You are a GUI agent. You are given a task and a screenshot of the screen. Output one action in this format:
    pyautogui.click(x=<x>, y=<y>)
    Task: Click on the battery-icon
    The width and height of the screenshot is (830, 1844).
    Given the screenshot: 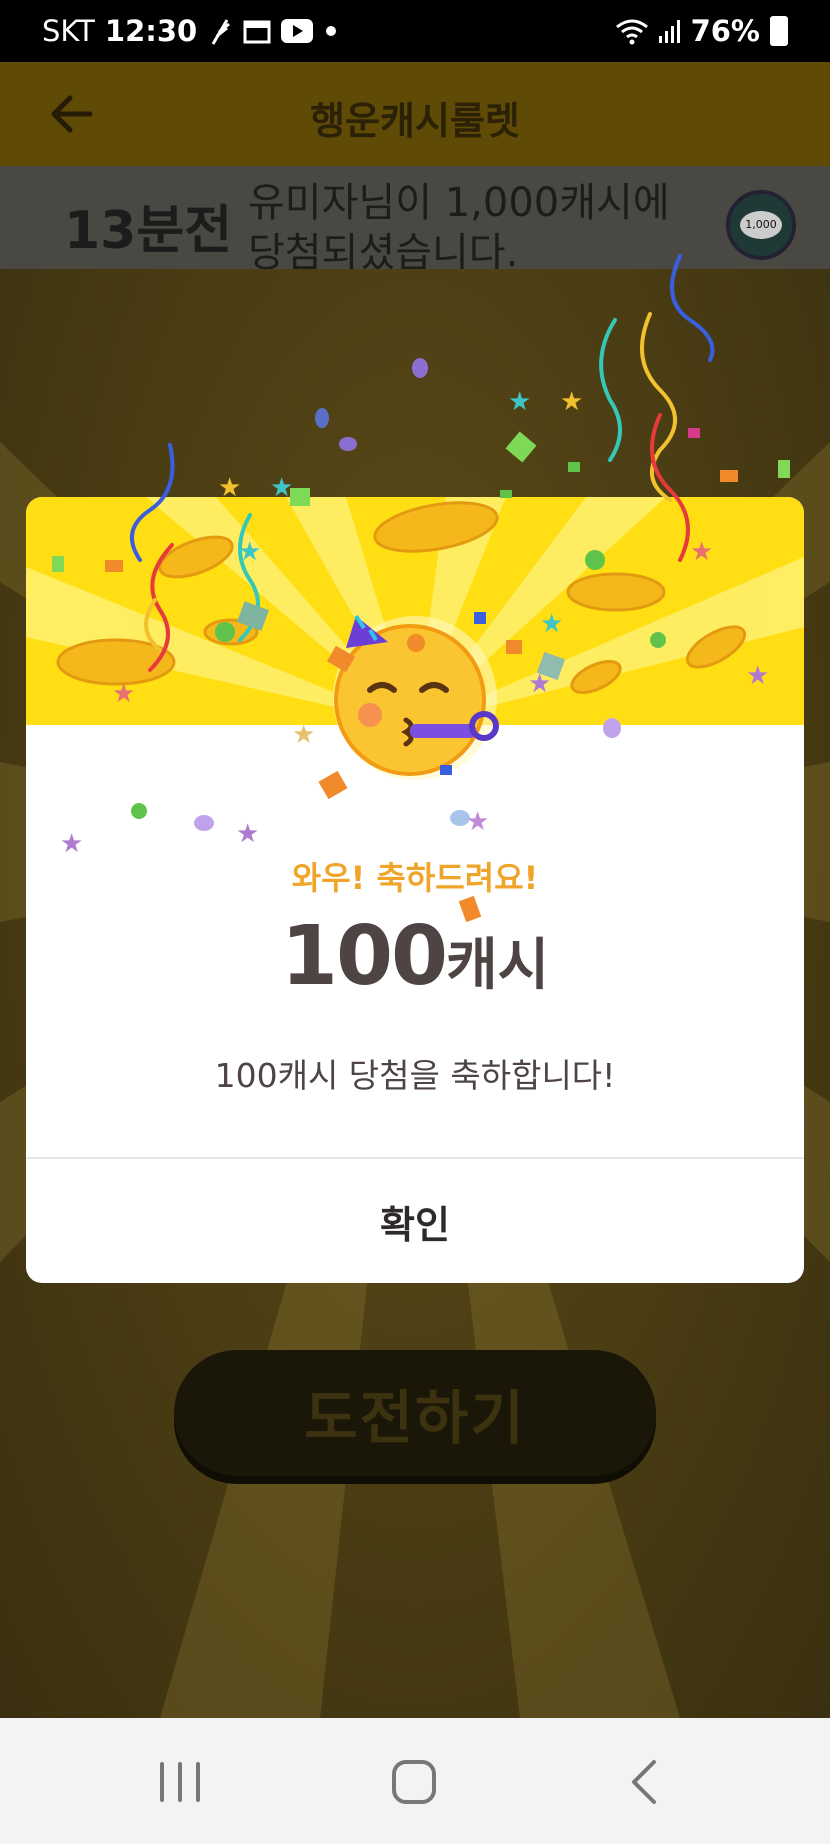 What is the action you would take?
    pyautogui.click(x=779, y=31)
    